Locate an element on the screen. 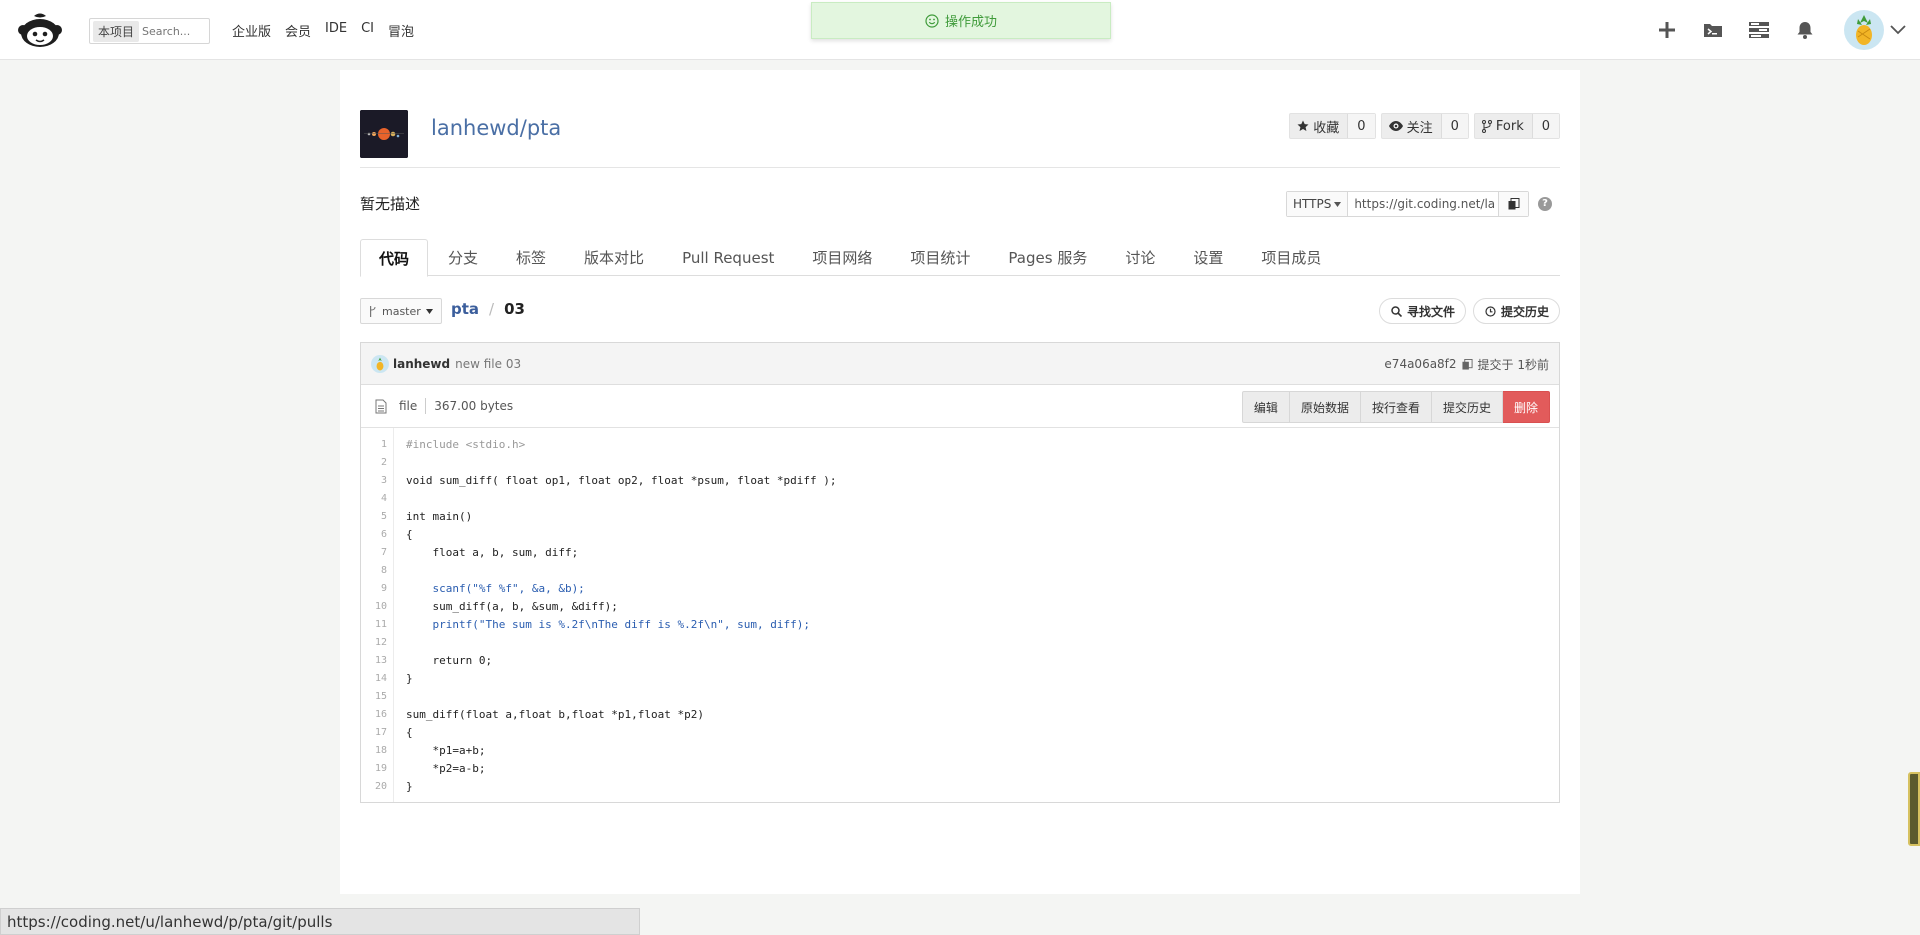 This screenshot has height=935, width=1920. line-number: 20 is located at coordinates (374, 786).